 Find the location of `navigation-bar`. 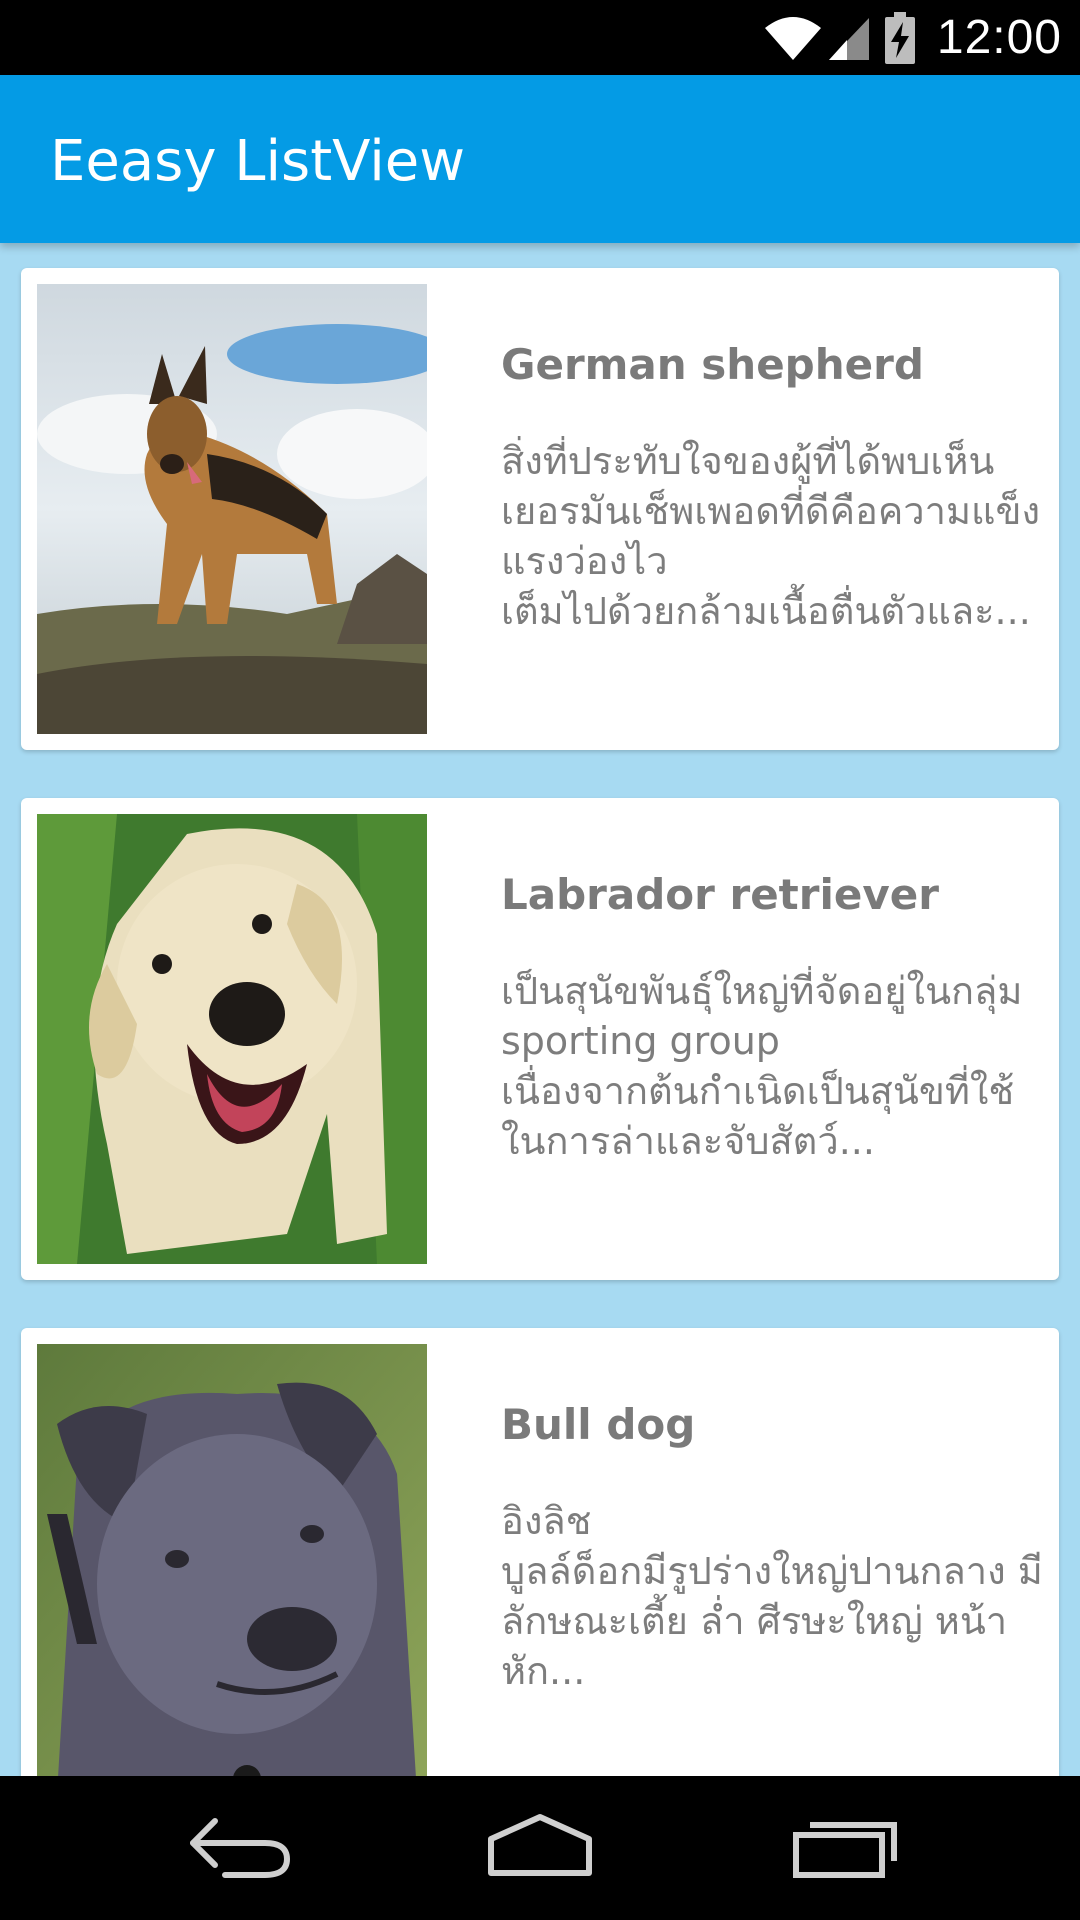

navigation-bar is located at coordinates (540, 1848).